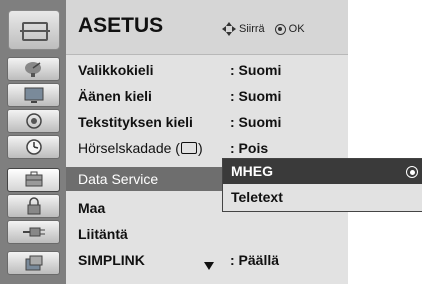 This screenshot has height=284, width=422. Describe the element at coordinates (33, 180) in the screenshot. I see `toolbox-icon` at that location.